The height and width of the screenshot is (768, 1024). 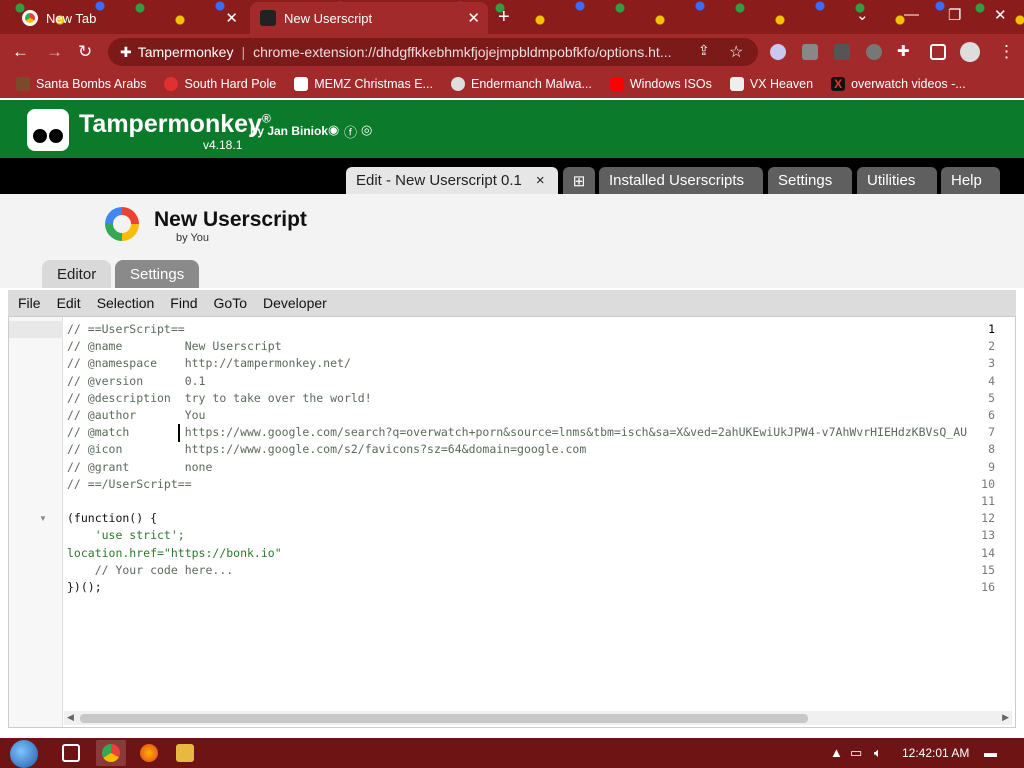 What do you see at coordinates (991, 346) in the screenshot?
I see `line-number: 2` at bounding box center [991, 346].